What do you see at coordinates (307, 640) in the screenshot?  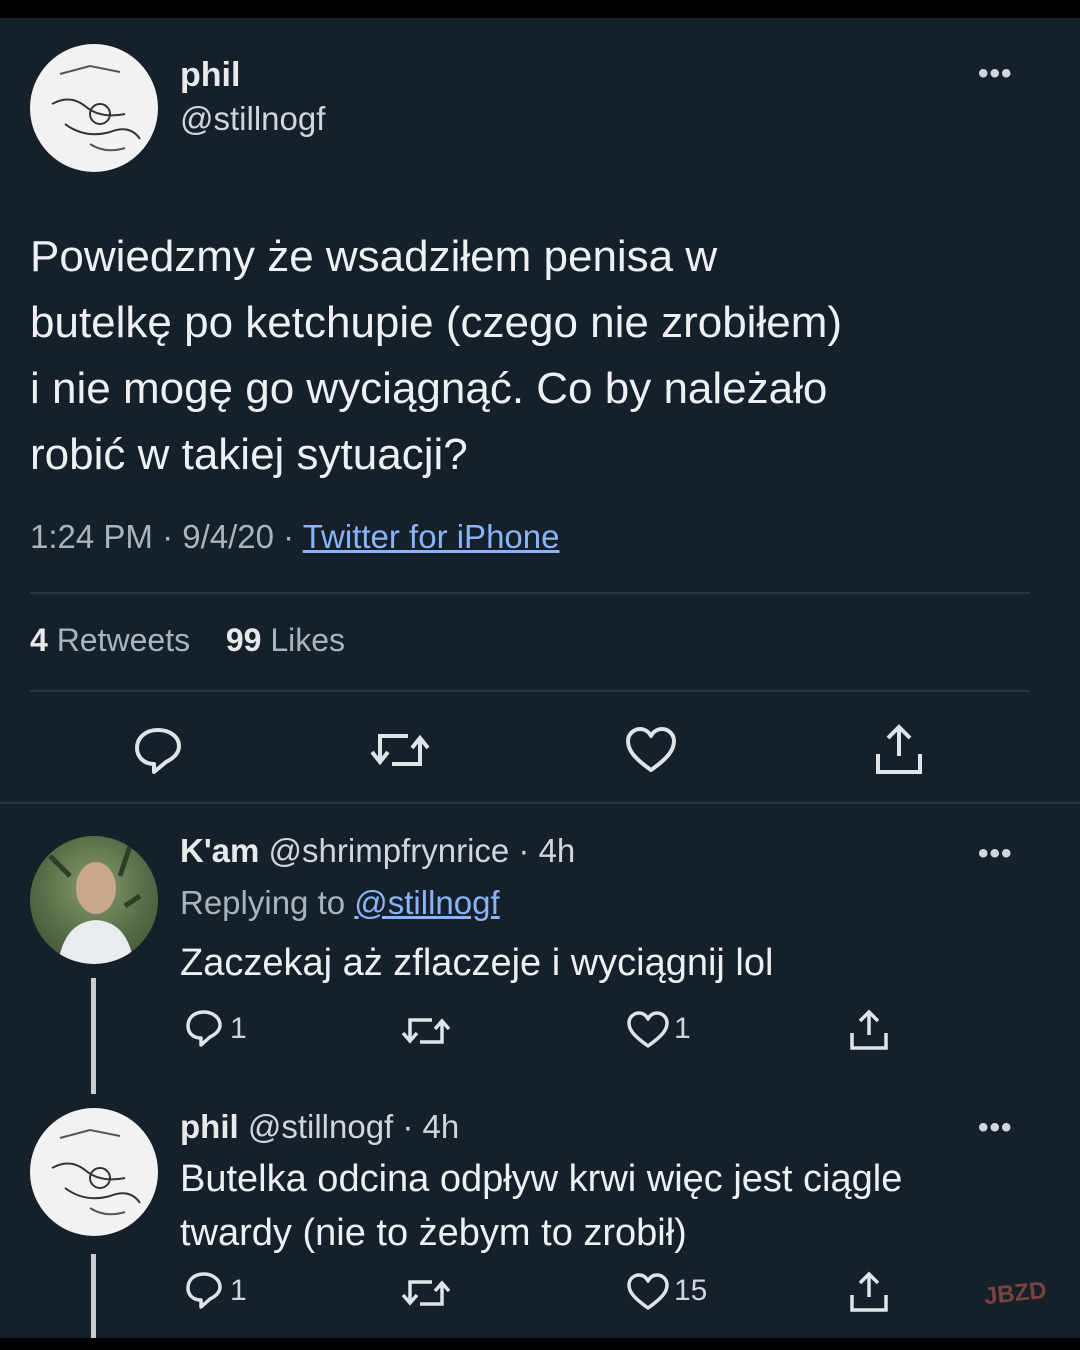 I see `likes-label: Likes` at bounding box center [307, 640].